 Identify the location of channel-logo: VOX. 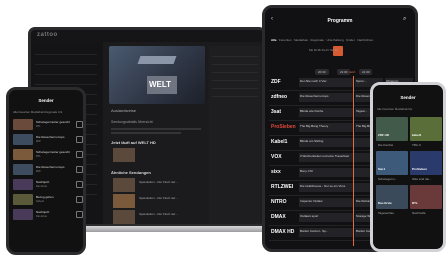
(283, 157).